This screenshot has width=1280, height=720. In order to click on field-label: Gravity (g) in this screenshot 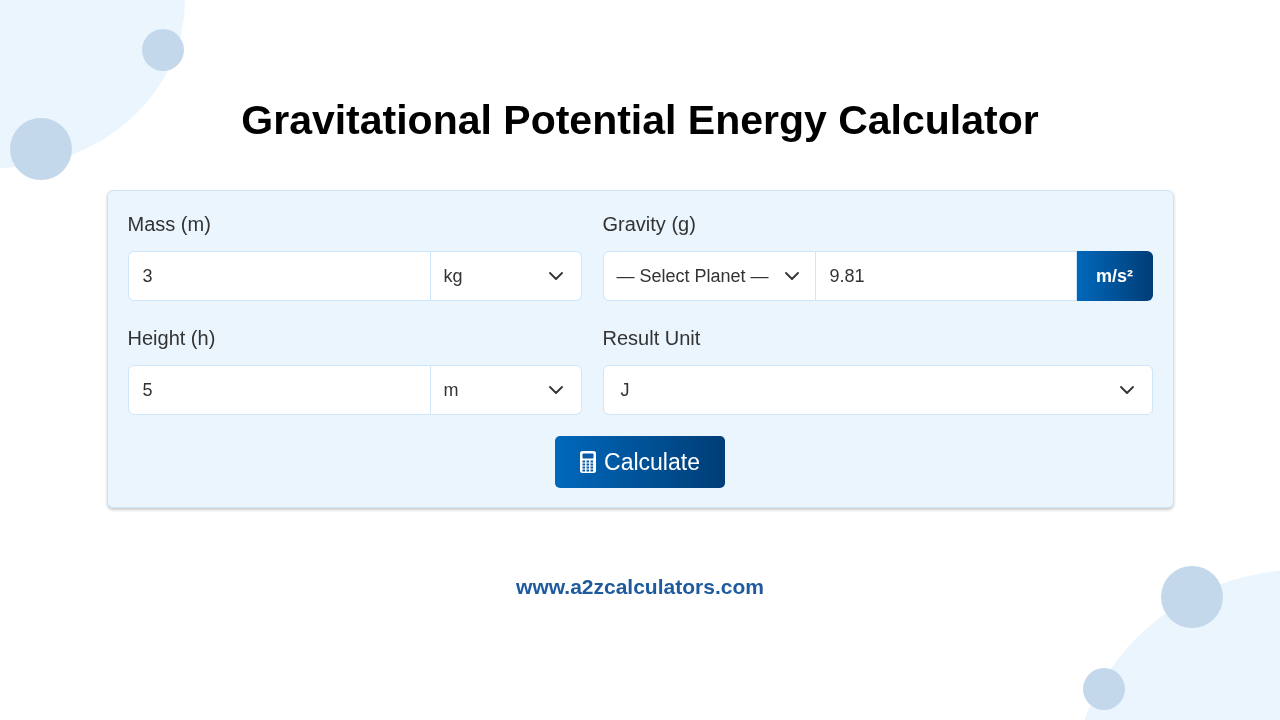, I will do `click(649, 224)`.